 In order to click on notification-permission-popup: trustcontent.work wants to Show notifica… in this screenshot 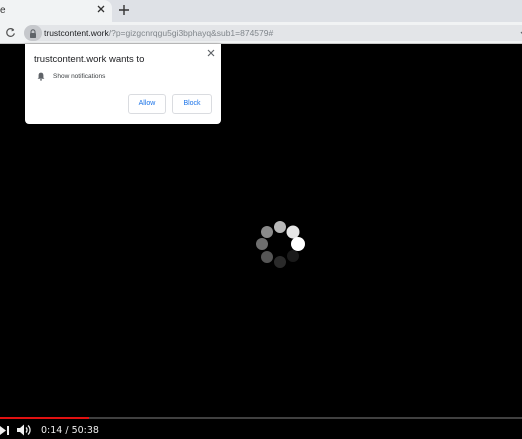, I will do `click(123, 84)`.